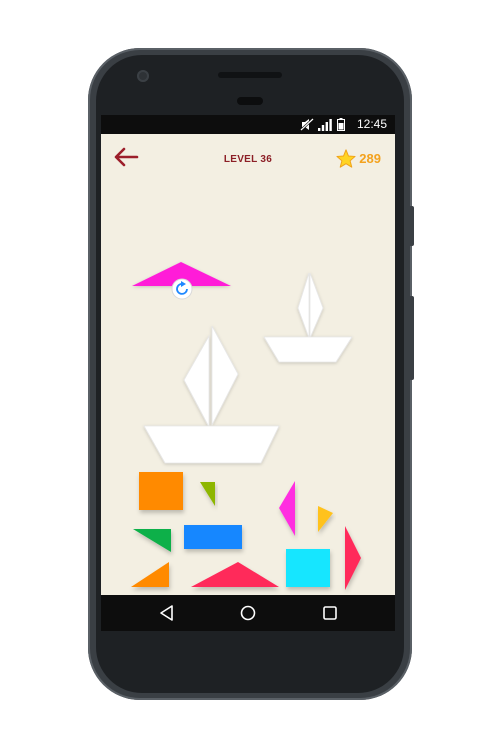  Describe the element at coordinates (353, 558) in the screenshot. I see `pink-triangle` at that location.